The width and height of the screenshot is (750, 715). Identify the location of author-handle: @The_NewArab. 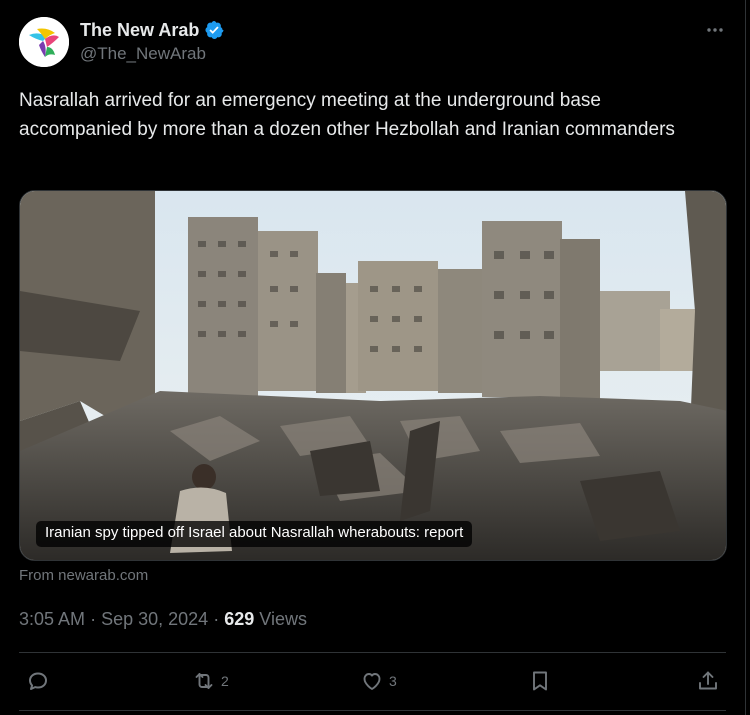
(143, 54).